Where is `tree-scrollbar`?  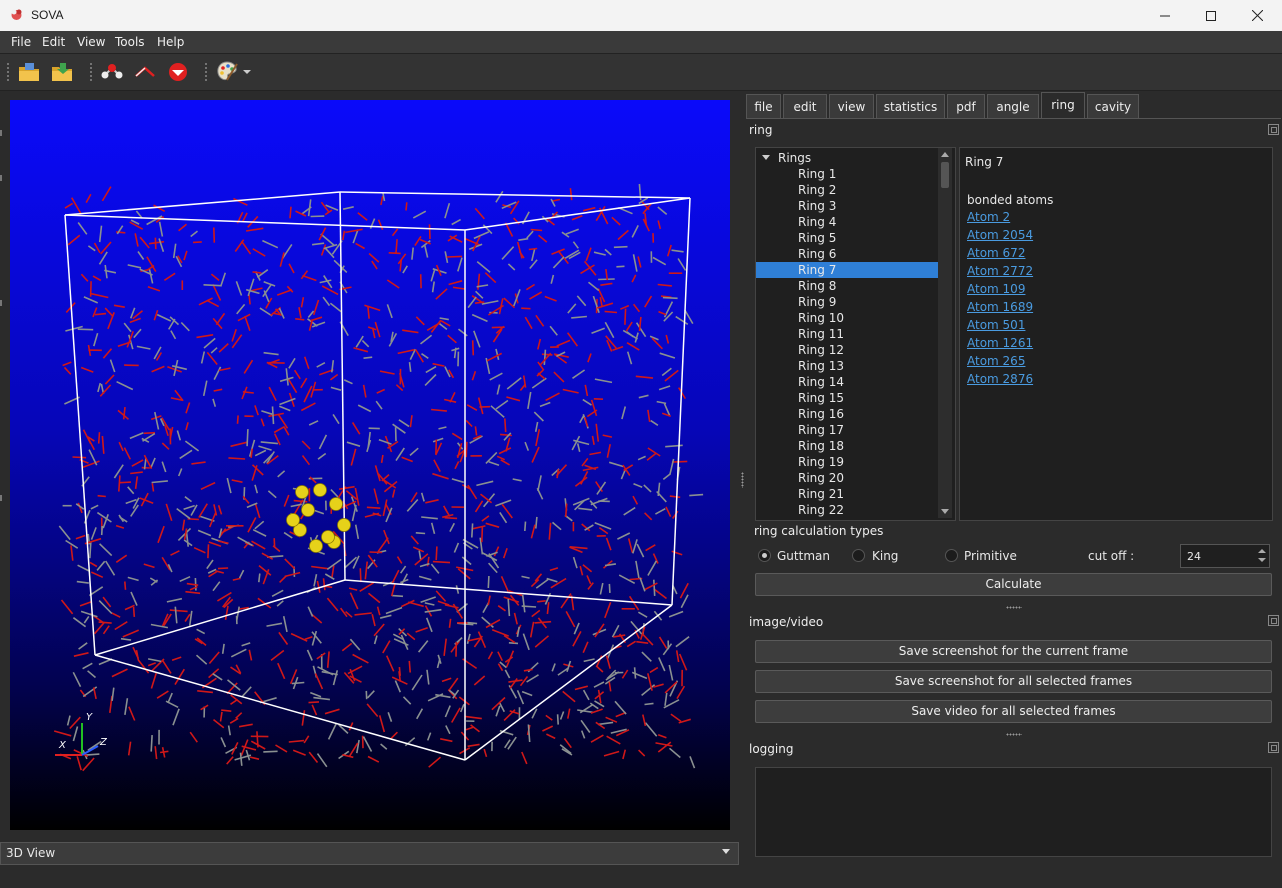 tree-scrollbar is located at coordinates (945, 333).